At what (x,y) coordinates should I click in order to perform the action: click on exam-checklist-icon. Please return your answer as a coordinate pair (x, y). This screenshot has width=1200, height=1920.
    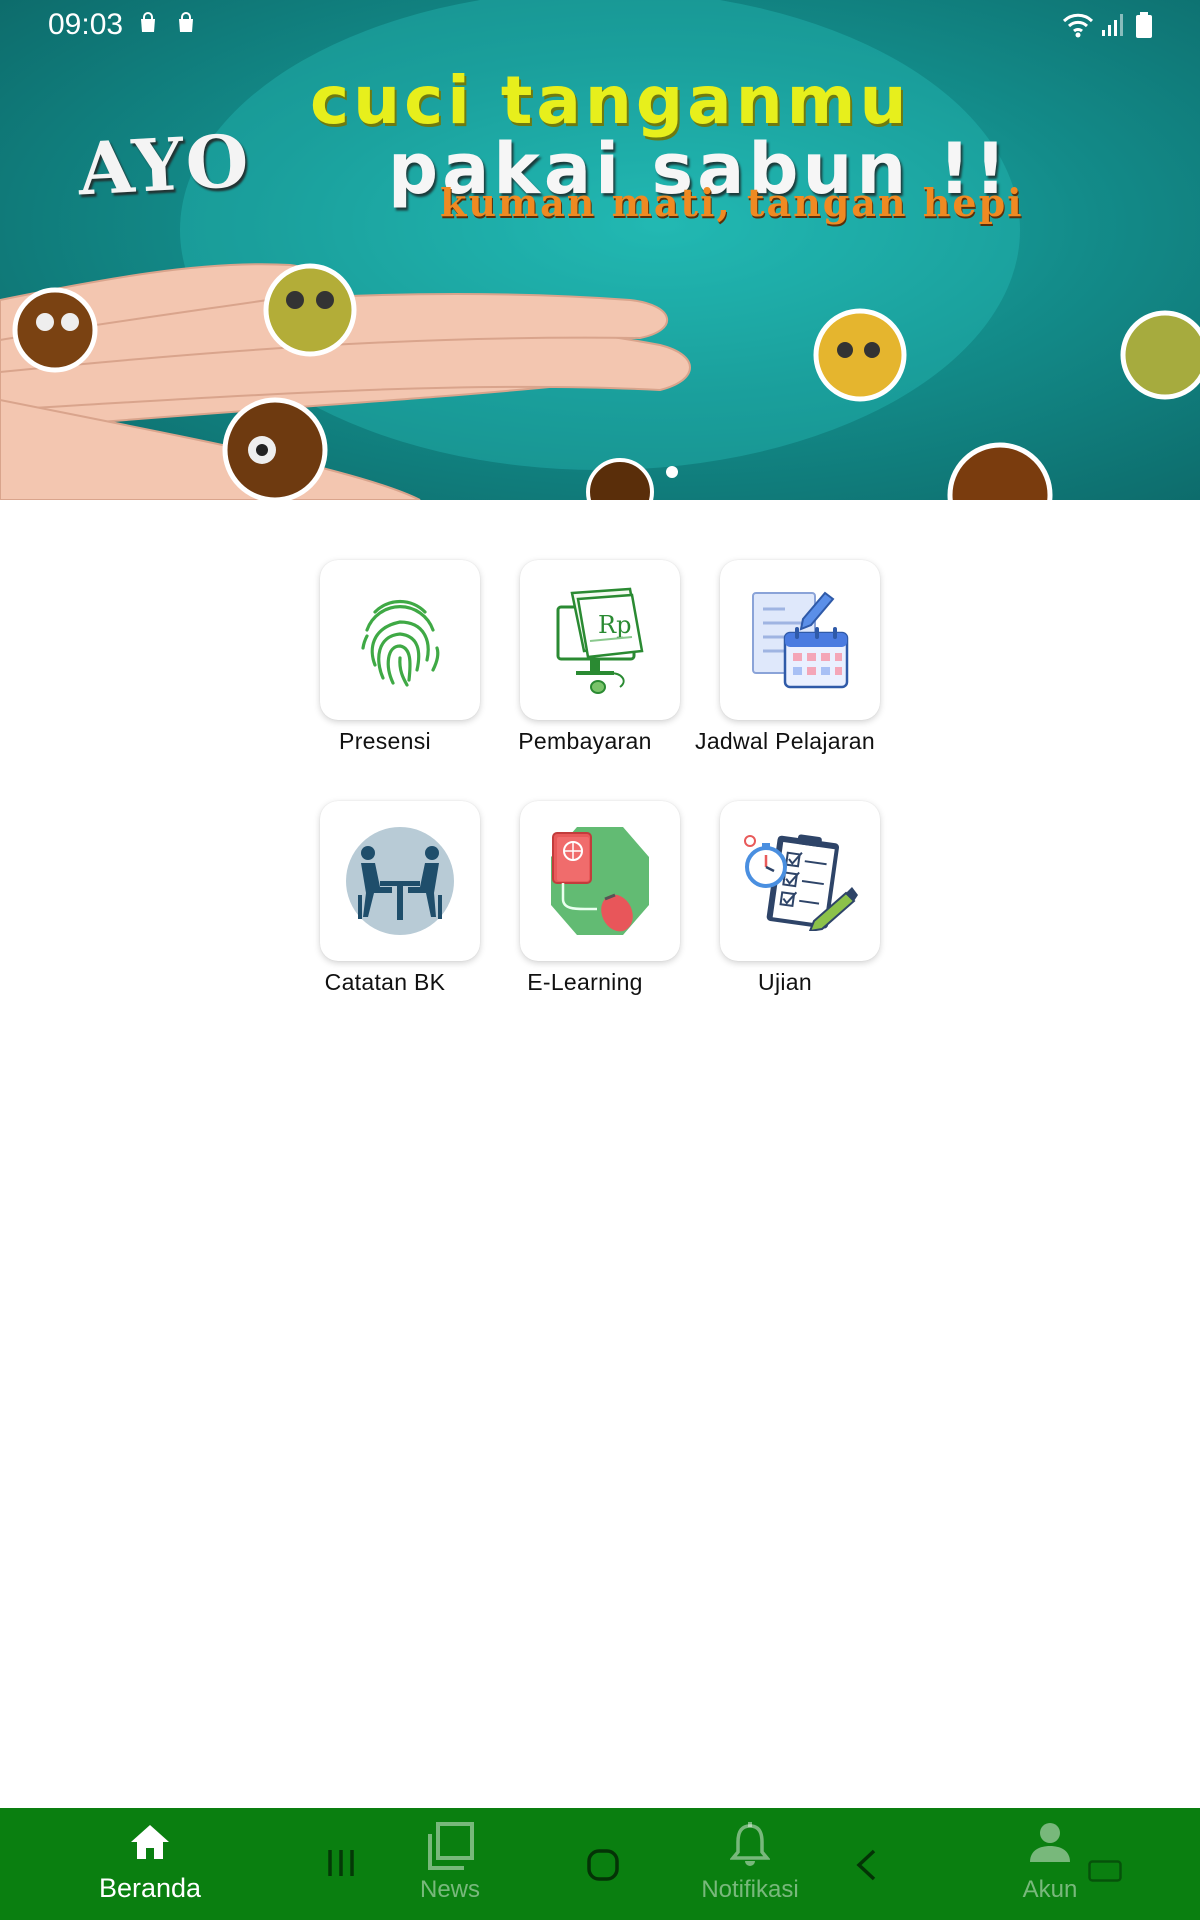
    Looking at the image, I should click on (801, 882).